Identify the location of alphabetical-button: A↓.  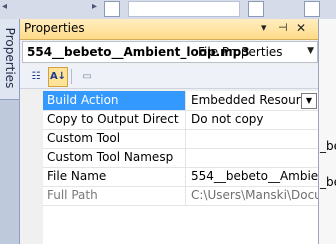
(58, 77).